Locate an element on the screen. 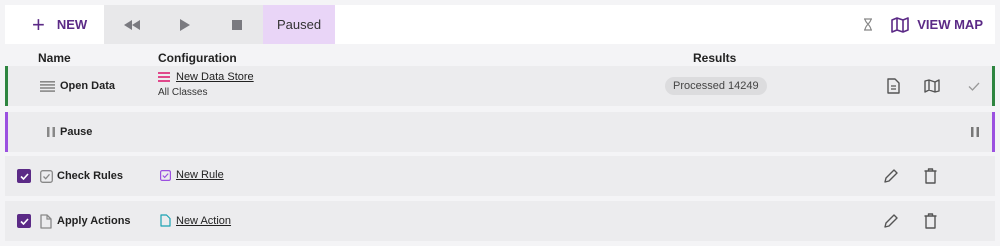 This screenshot has width=1000, height=246. document-icon is located at coordinates (893, 86).